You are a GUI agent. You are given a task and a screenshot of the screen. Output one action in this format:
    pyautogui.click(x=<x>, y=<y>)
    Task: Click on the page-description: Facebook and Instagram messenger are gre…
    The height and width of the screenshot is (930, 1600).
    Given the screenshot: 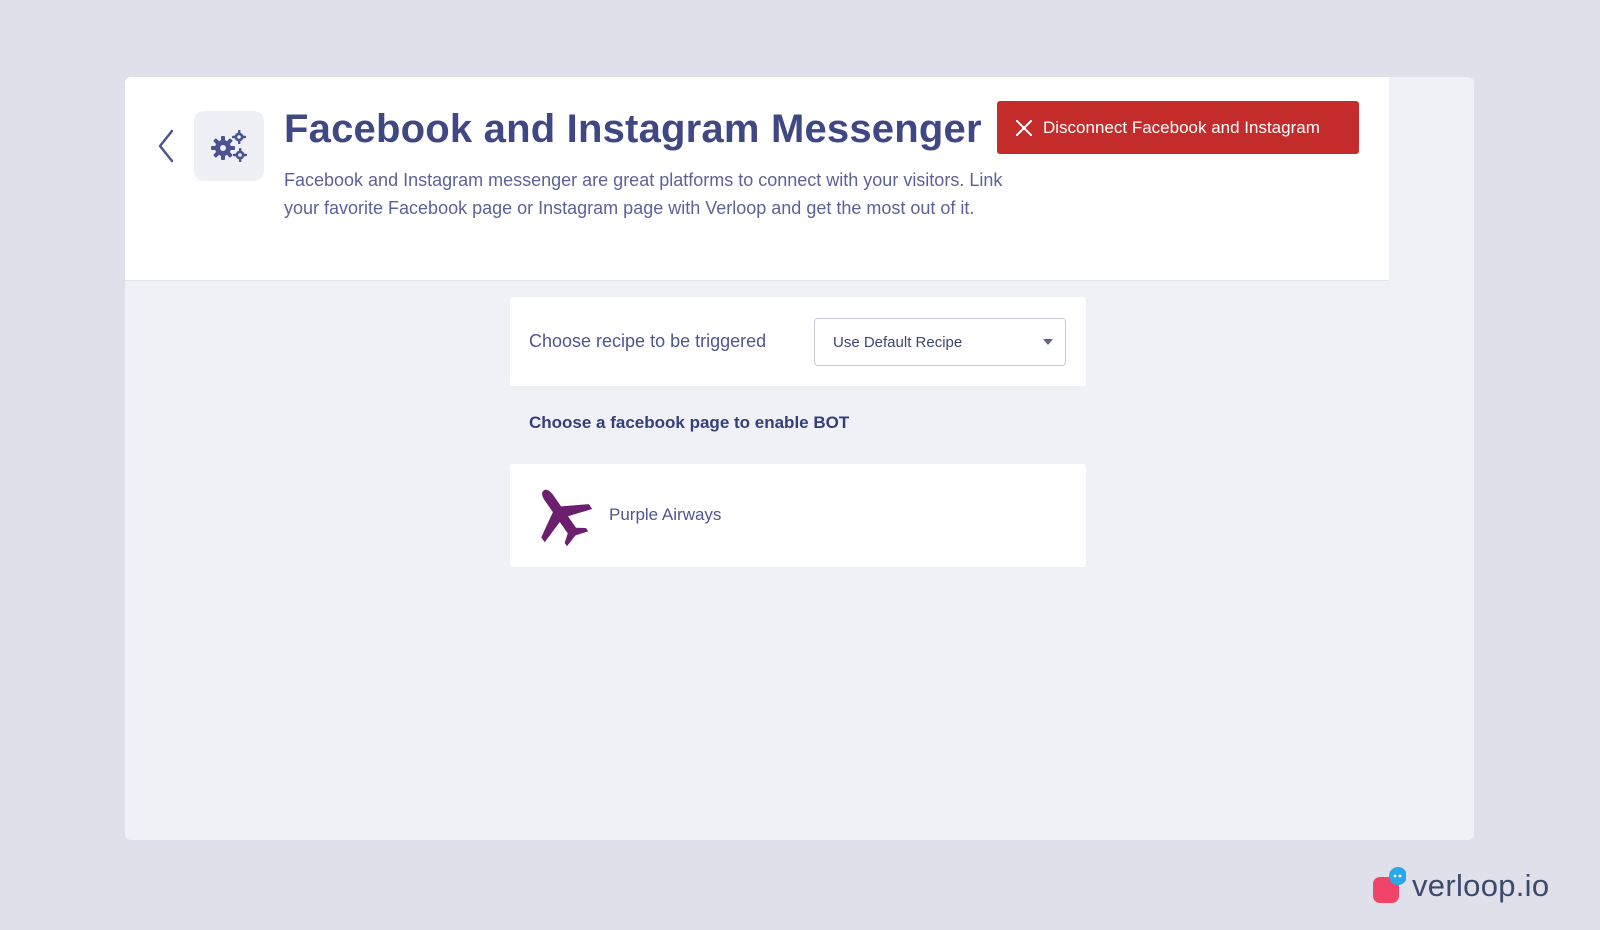 What is the action you would take?
    pyautogui.click(x=643, y=194)
    